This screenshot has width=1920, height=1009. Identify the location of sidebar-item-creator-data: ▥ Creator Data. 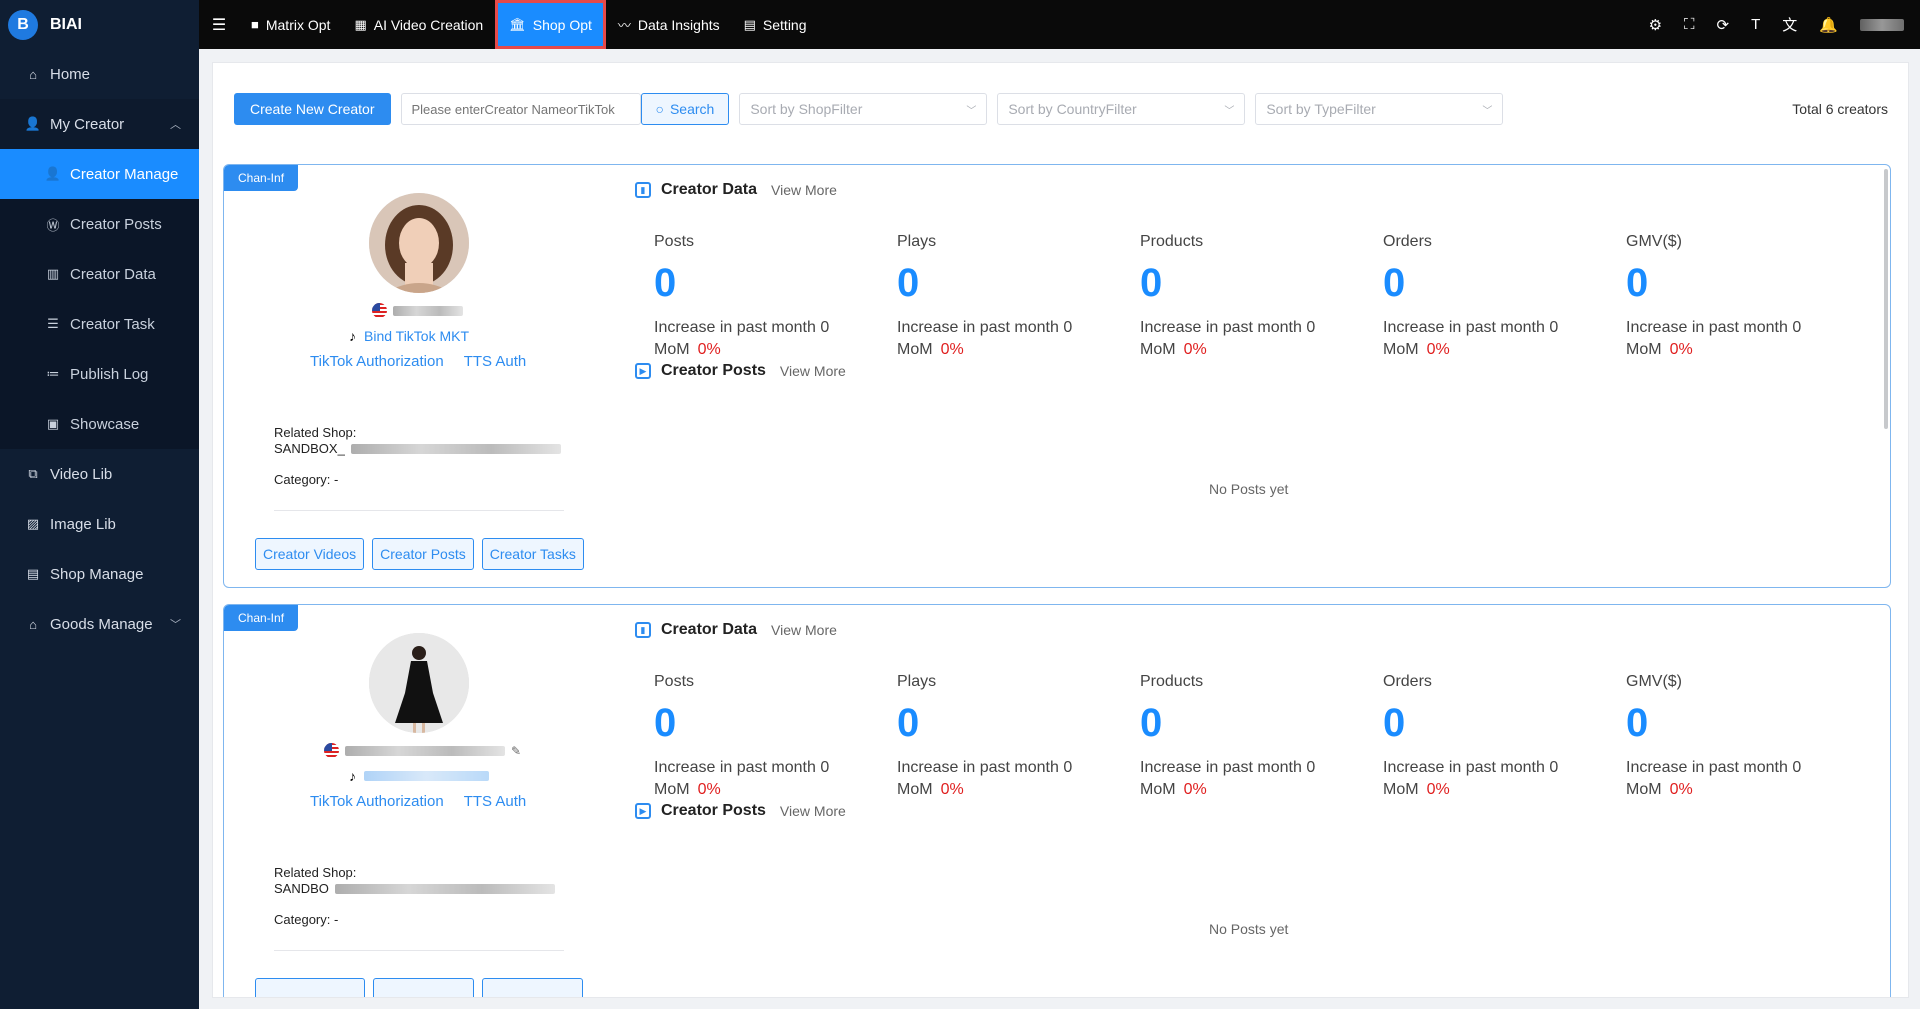
(99, 274).